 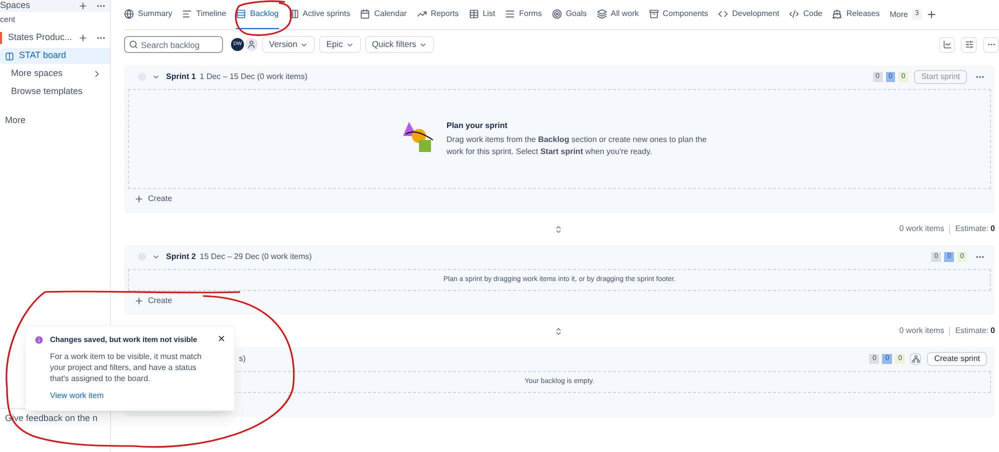 What do you see at coordinates (55, 74) in the screenshot?
I see `sidebar-item: More spaces` at bounding box center [55, 74].